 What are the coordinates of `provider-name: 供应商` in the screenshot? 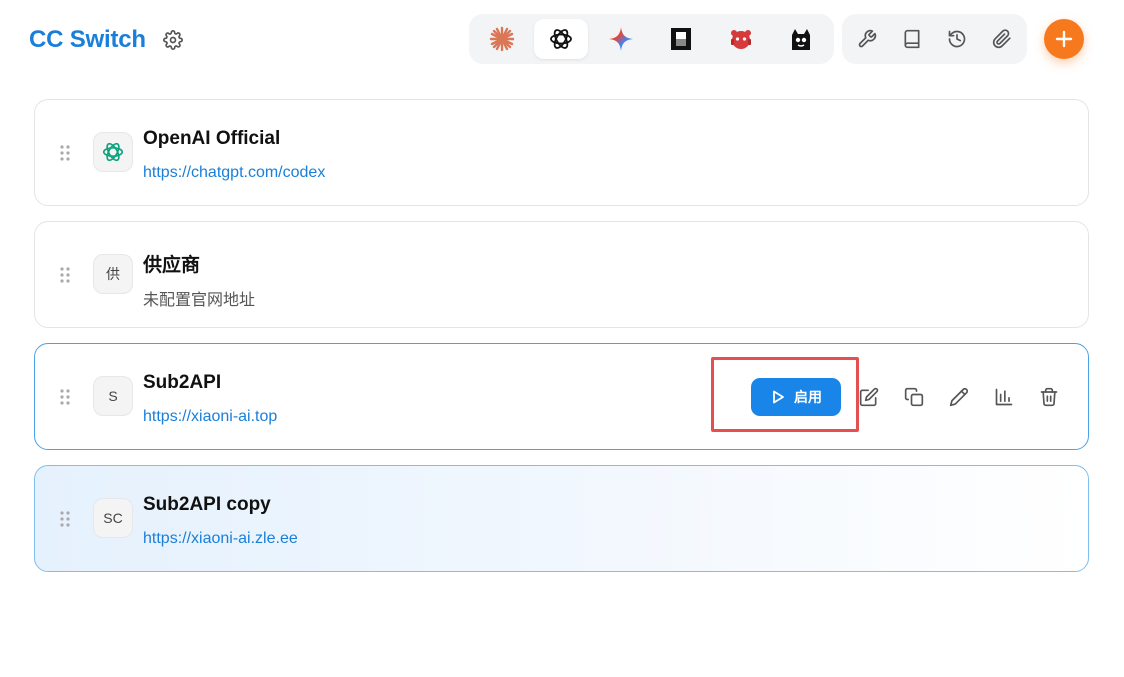 It's located at (172, 265).